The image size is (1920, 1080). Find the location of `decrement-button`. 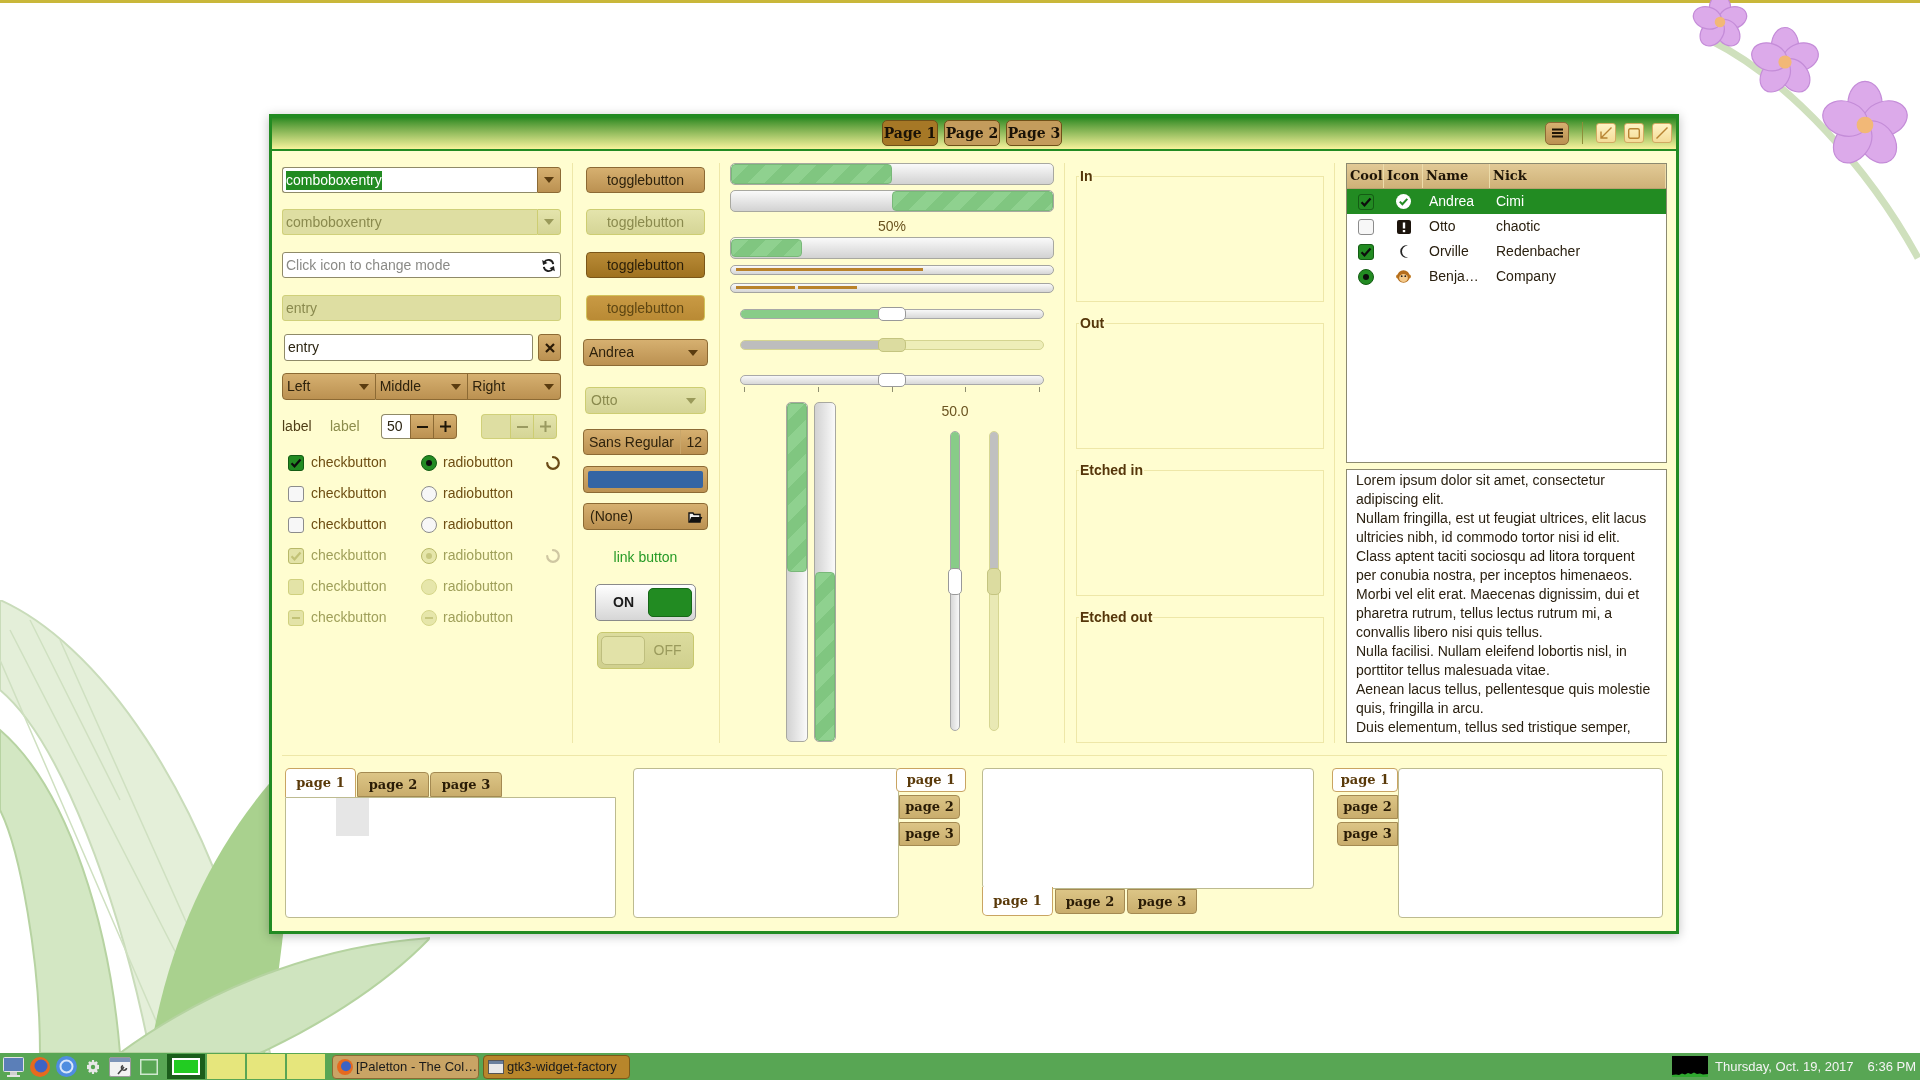

decrement-button is located at coordinates (422, 426).